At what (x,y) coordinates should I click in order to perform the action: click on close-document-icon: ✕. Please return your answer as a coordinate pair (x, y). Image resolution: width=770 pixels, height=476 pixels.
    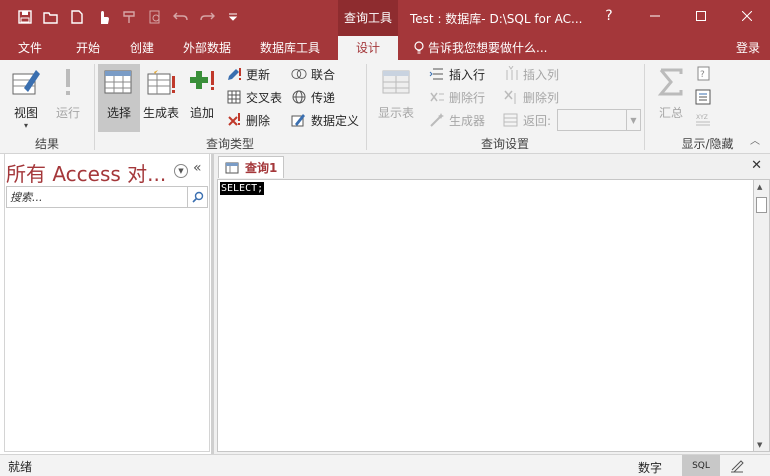
    Looking at the image, I should click on (756, 165).